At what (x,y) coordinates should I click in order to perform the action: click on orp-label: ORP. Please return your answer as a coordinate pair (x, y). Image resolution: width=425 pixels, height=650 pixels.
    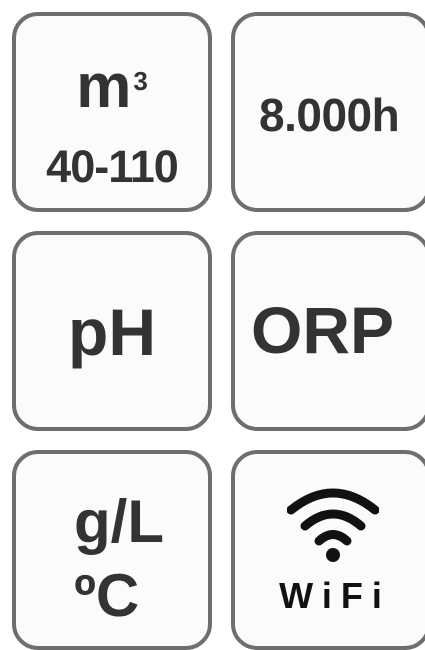
    Looking at the image, I should click on (323, 330).